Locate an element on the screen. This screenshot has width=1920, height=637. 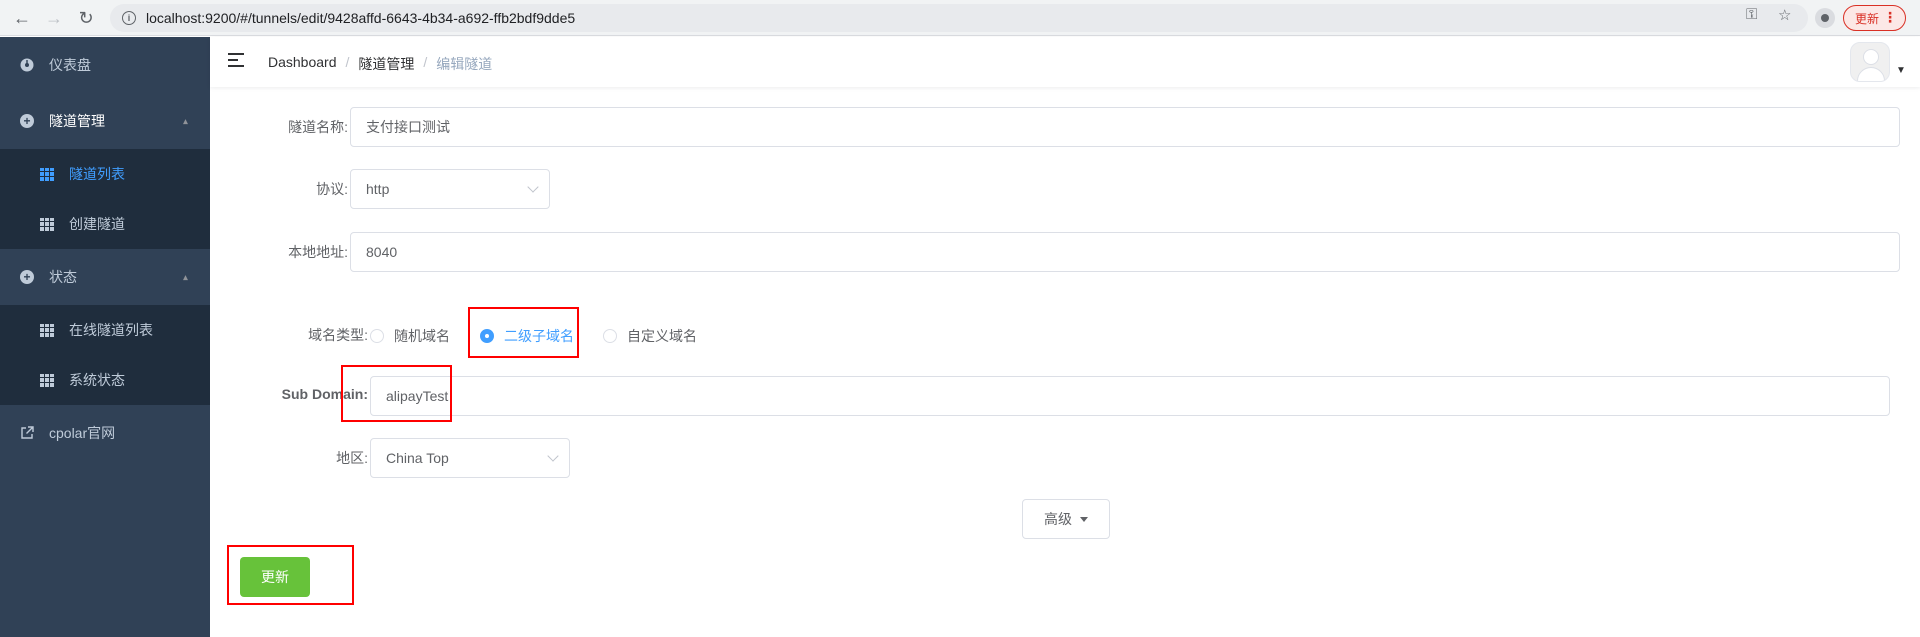
sidebar-item-label: 状态 is located at coordinates (63, 277).